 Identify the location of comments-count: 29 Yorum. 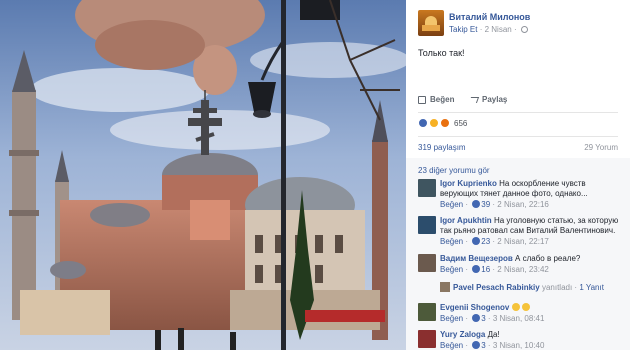
(601, 147).